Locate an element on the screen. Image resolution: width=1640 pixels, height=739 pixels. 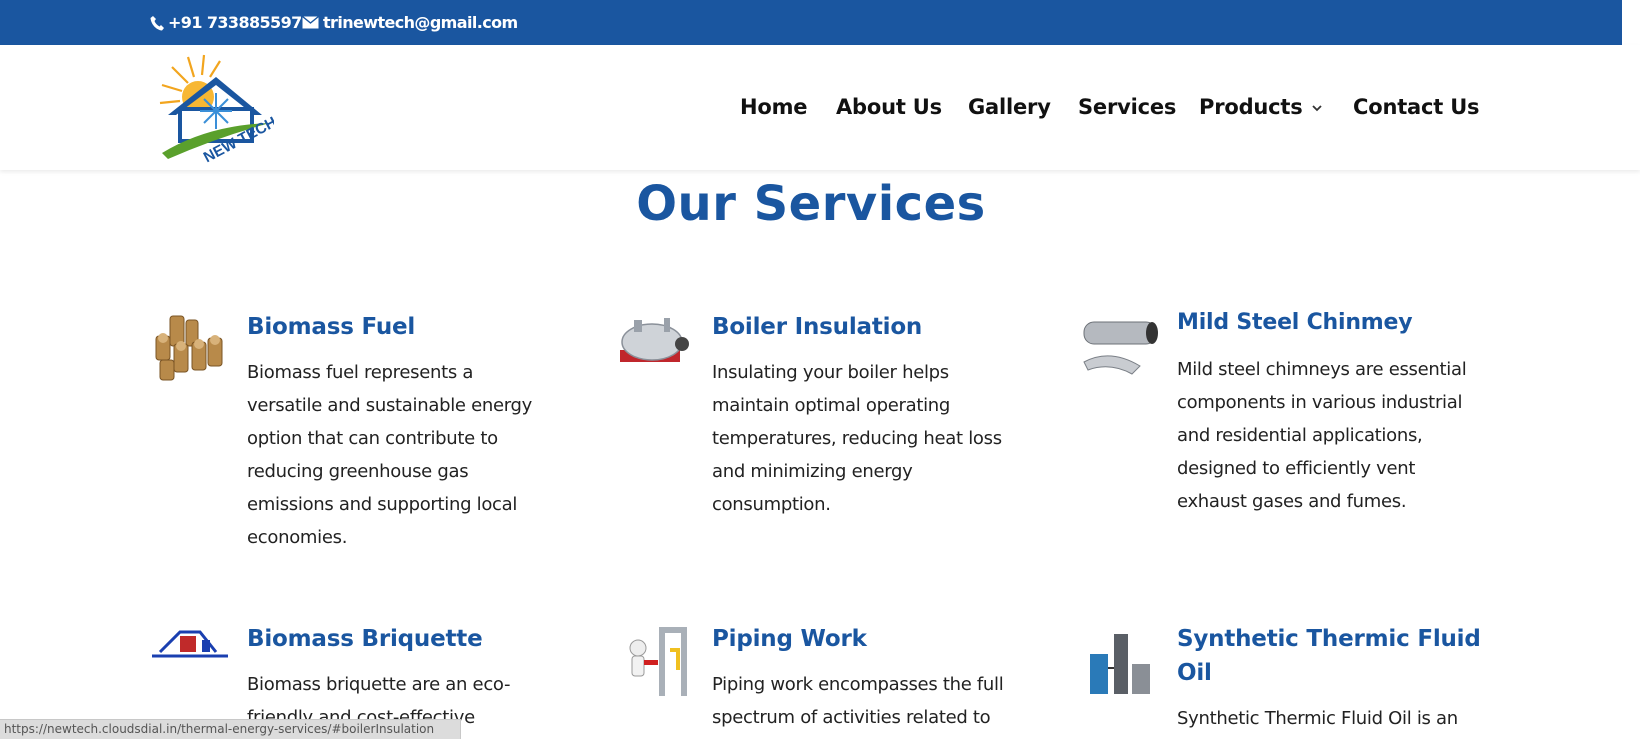
service-title-thermic-fluid-oil: Synthetic Thermic Fluid Oil is located at coordinates (1329, 656).